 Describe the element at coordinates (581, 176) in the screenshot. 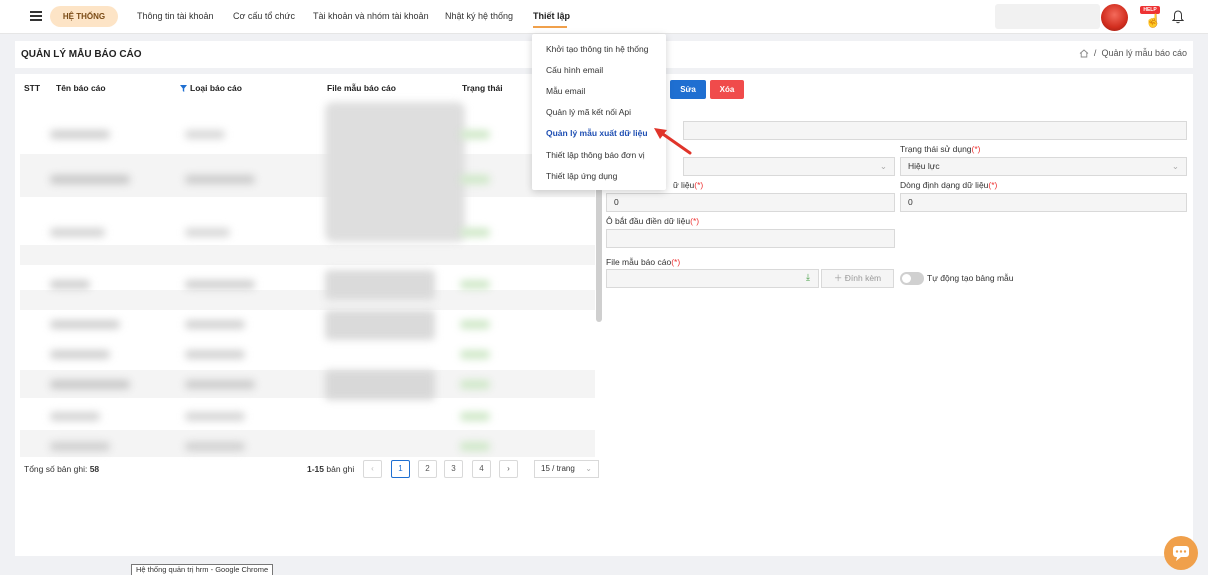

I see `menu-item-app-settings: Thiết lập ứng dụng` at that location.